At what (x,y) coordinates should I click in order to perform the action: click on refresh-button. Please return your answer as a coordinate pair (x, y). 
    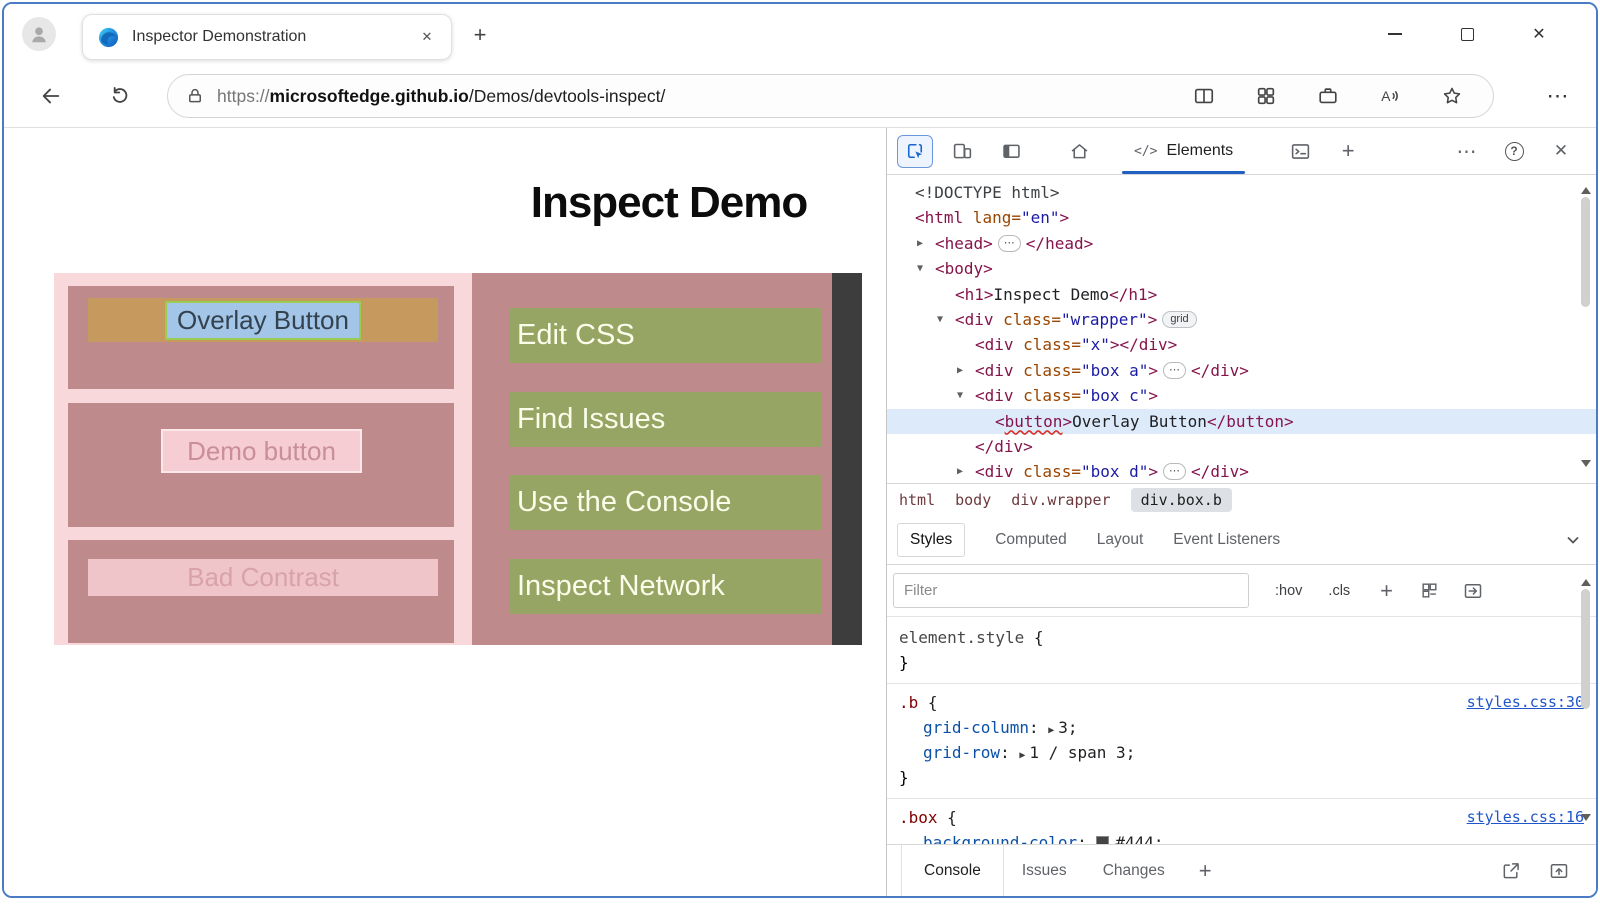
    Looking at the image, I should click on (120, 96).